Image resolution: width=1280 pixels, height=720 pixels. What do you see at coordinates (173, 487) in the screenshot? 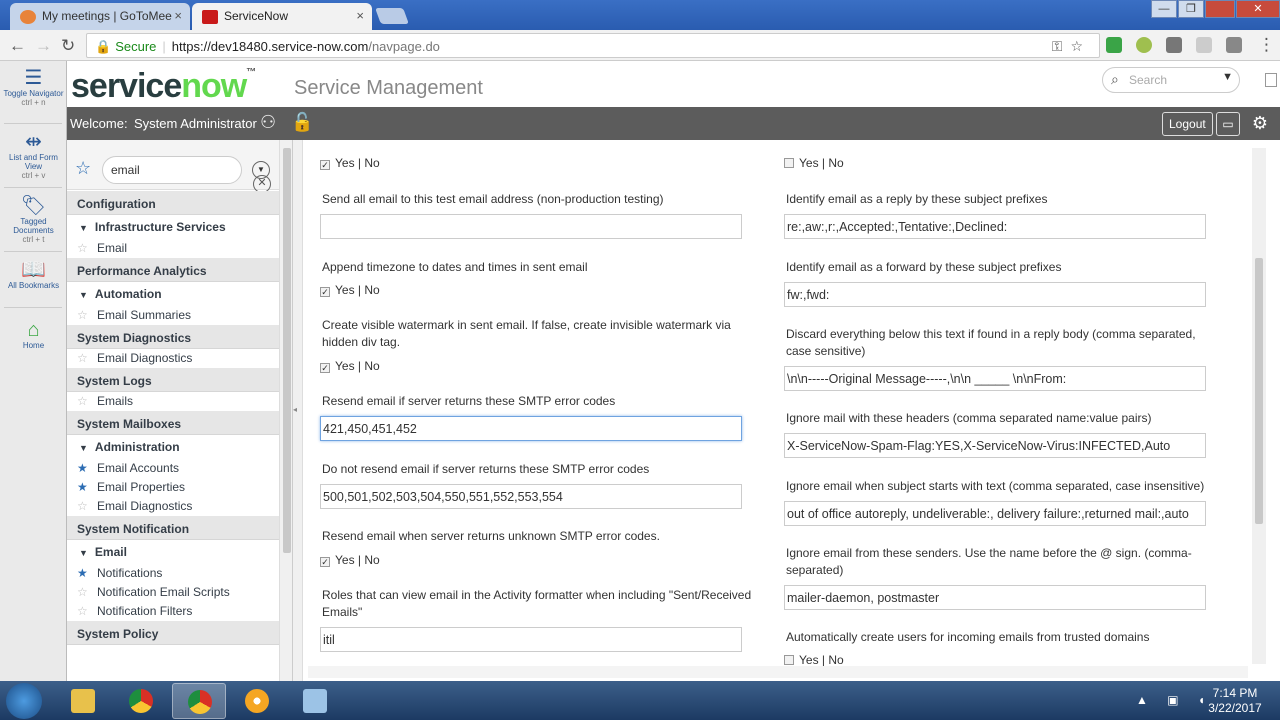
I see `nav-module: ★ Email Properties` at bounding box center [173, 487].